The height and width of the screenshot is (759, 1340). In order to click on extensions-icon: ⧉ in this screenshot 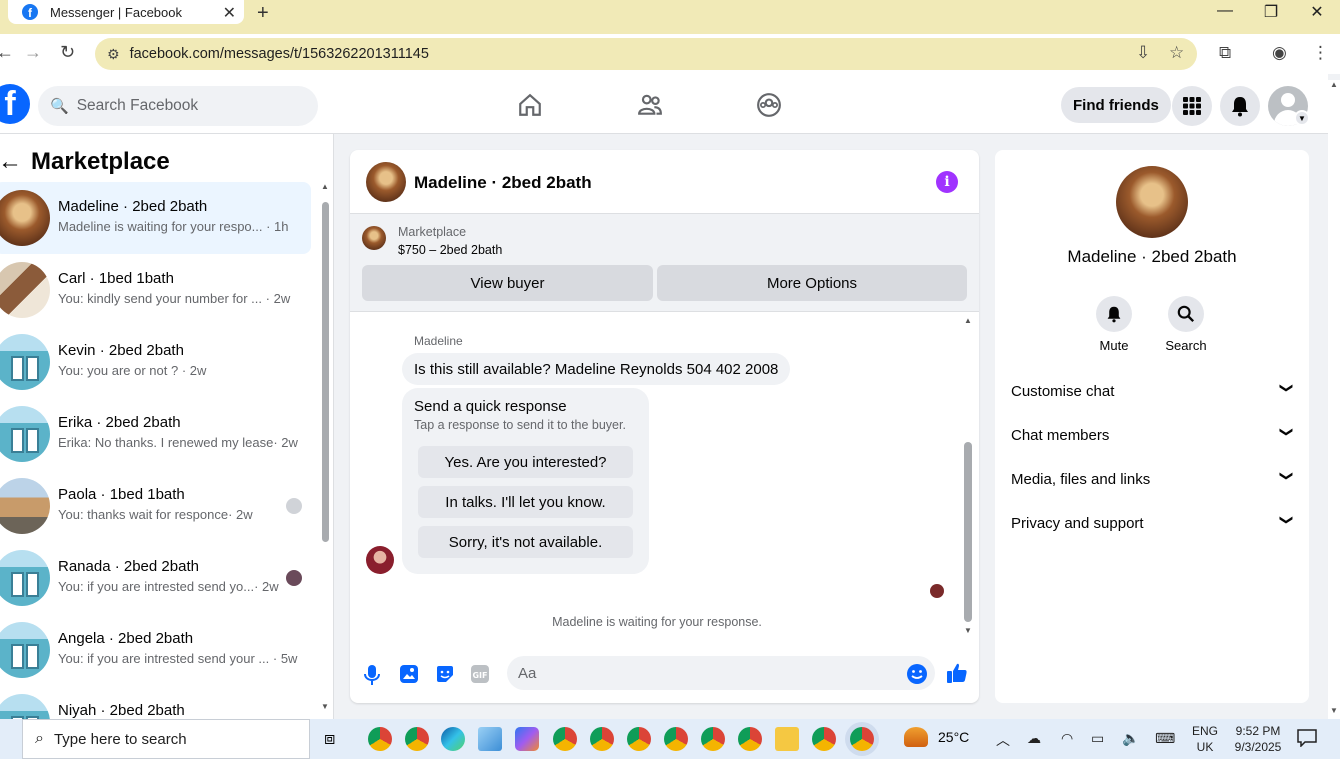, I will do `click(1225, 53)`.